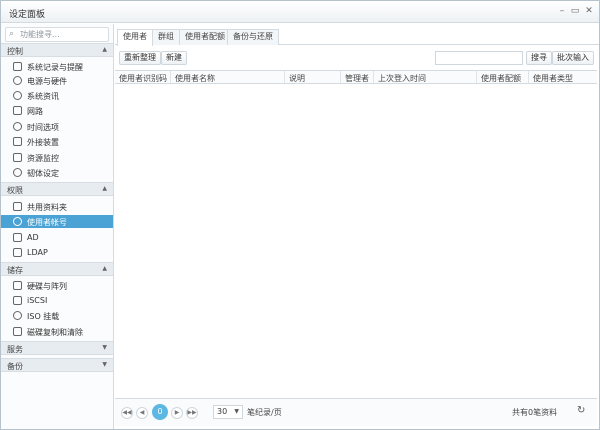 The image size is (600, 430). Describe the element at coordinates (15, 51) in the screenshot. I see `section-label: 控制` at that location.